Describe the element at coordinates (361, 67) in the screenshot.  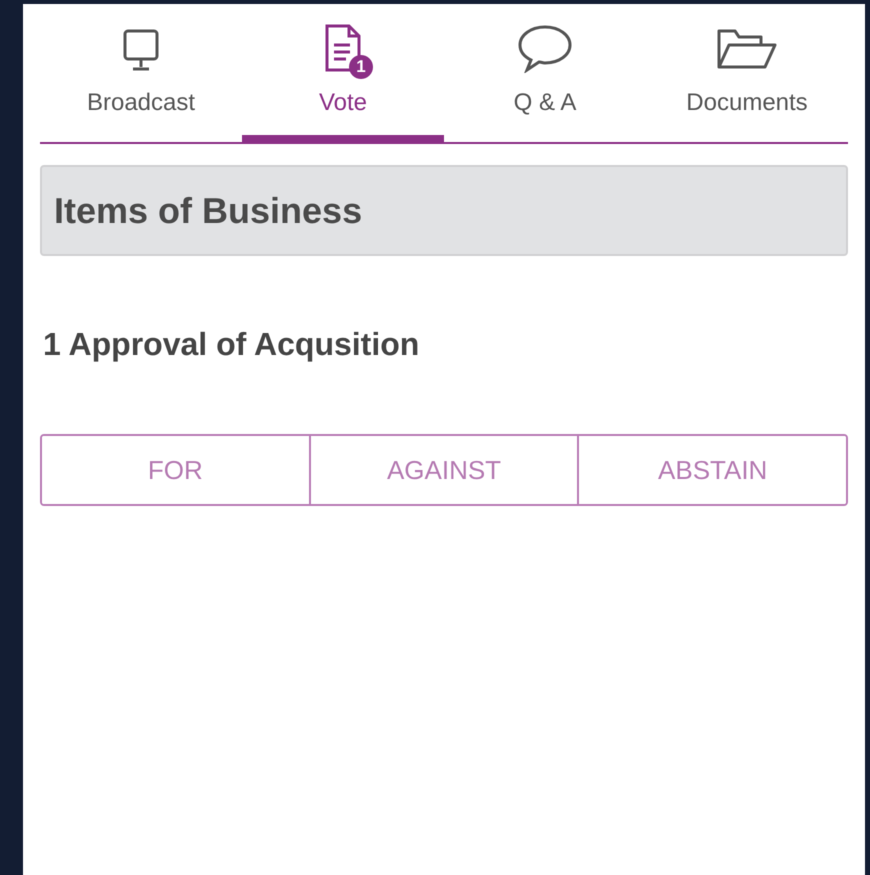
I see `count-badge: 1` at that location.